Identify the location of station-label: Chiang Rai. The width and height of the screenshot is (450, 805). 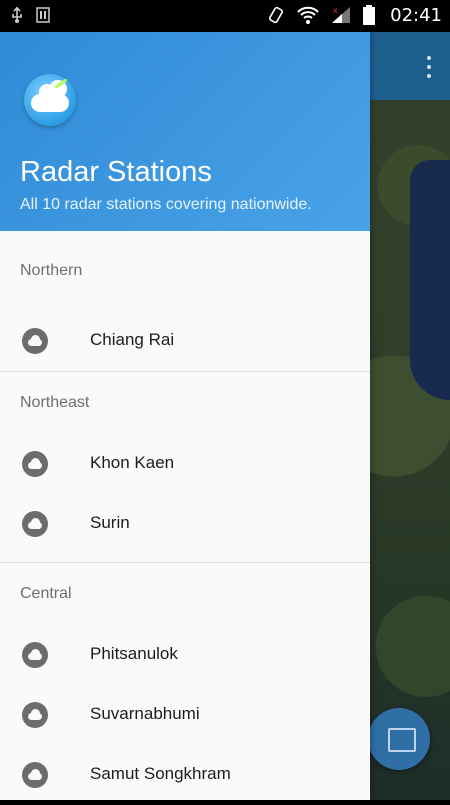
(132, 339).